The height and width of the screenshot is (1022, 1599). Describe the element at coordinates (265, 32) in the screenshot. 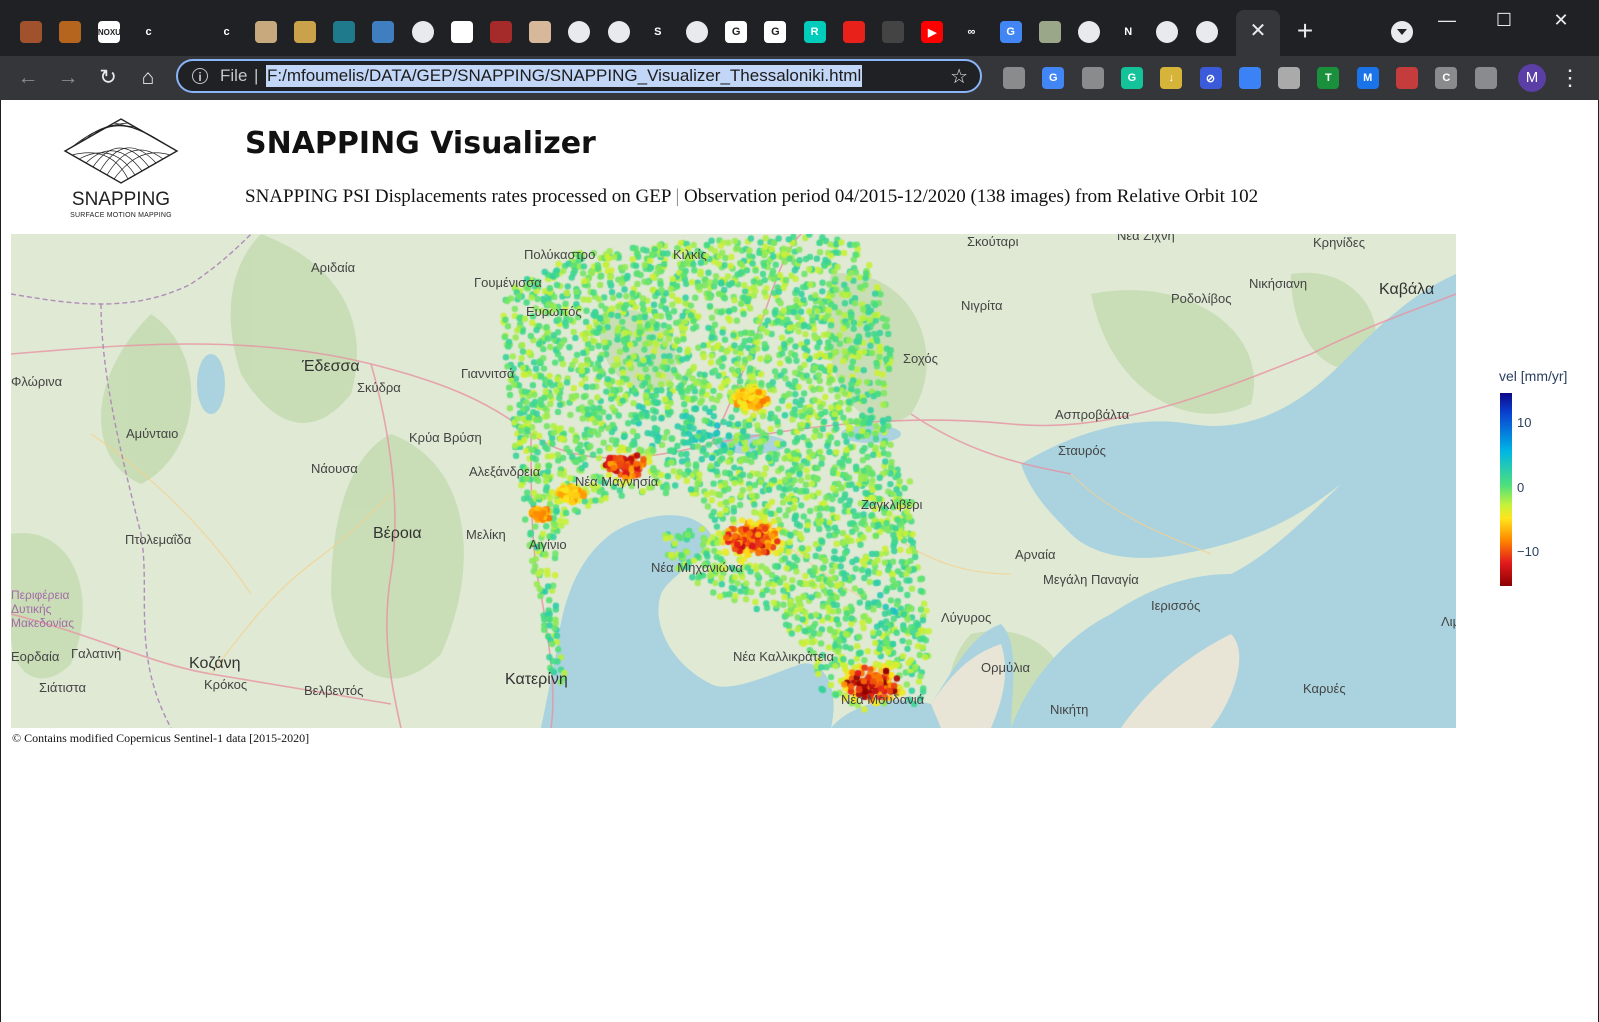

I see `tab-favicon-scroll` at that location.